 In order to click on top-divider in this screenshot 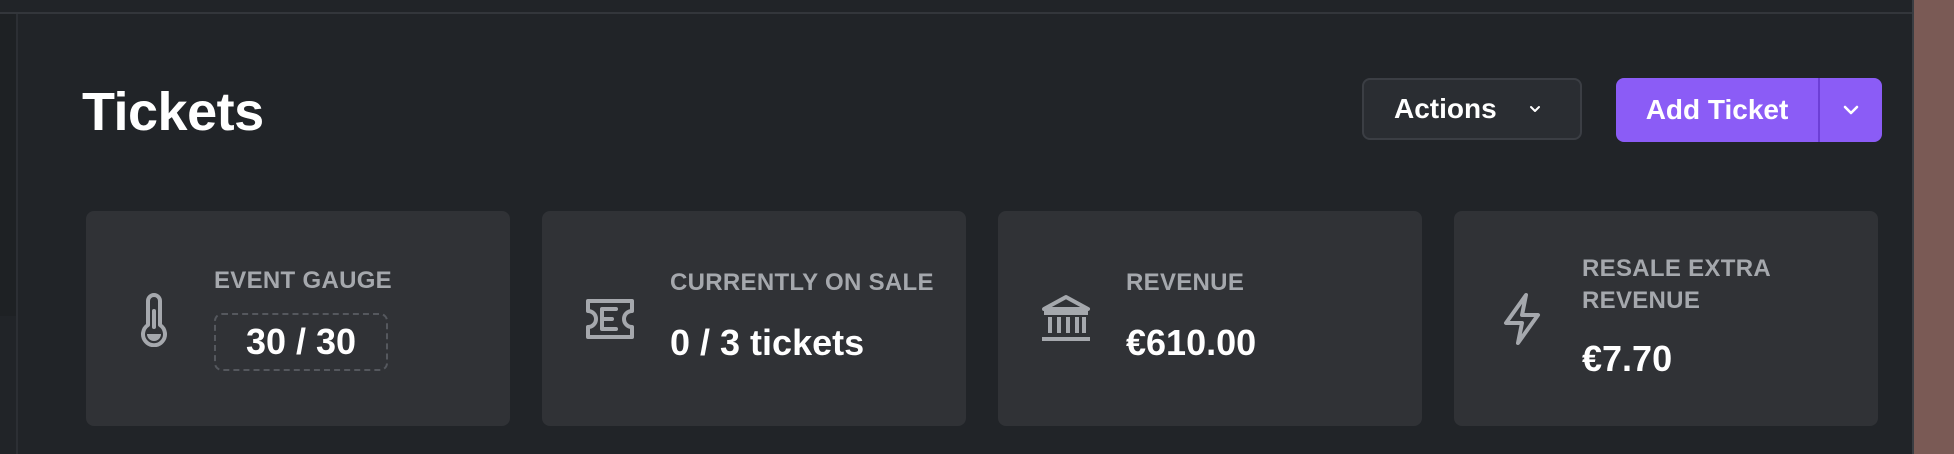, I will do `click(977, 13)`.